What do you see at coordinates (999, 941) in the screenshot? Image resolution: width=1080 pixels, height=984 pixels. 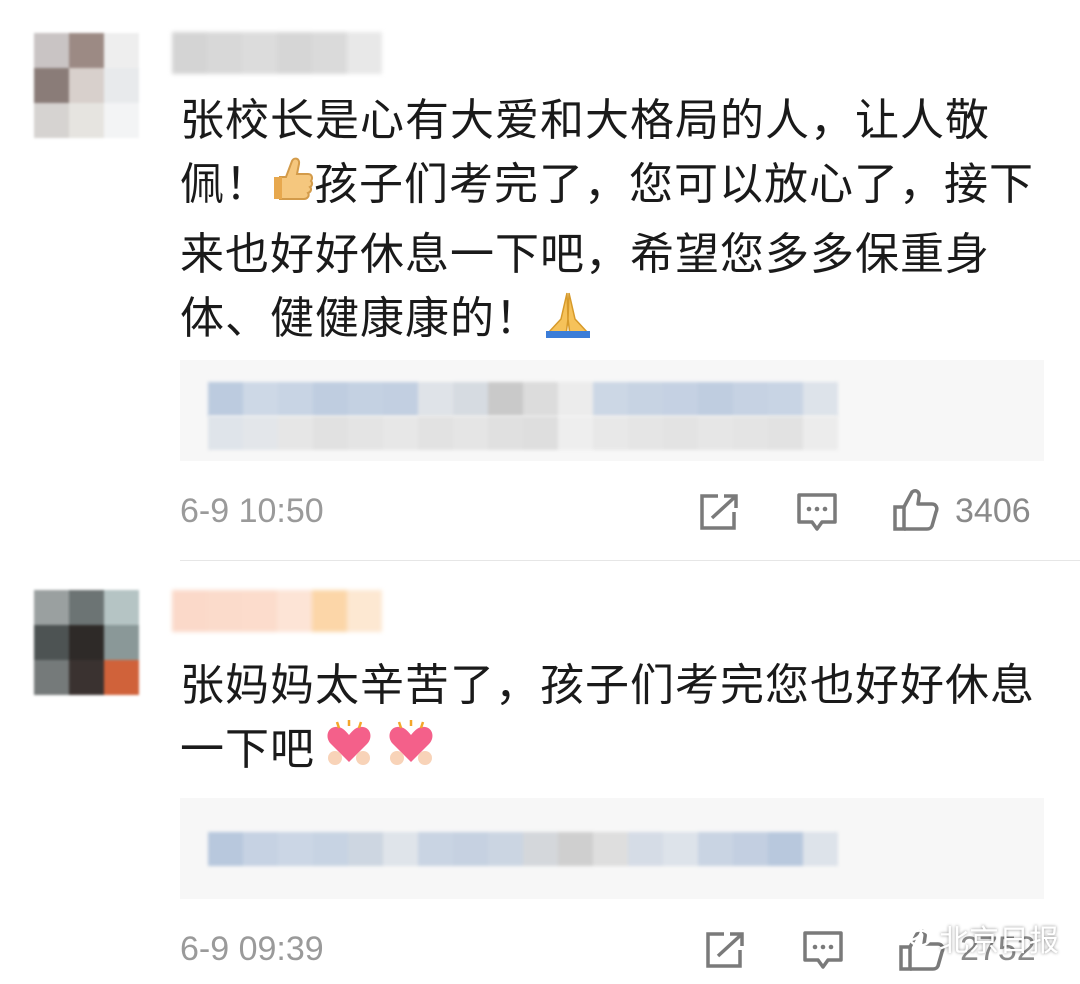 I see `watermark-text: 北京日报` at bounding box center [999, 941].